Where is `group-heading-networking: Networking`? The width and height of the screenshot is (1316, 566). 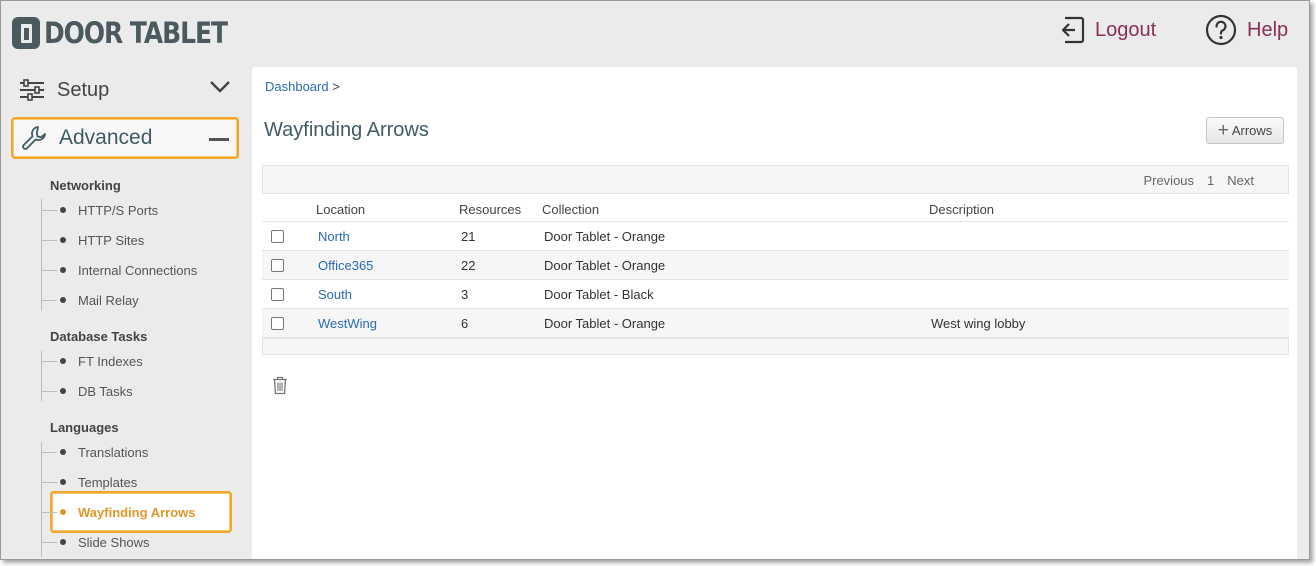
group-heading-networking: Networking is located at coordinates (85, 185).